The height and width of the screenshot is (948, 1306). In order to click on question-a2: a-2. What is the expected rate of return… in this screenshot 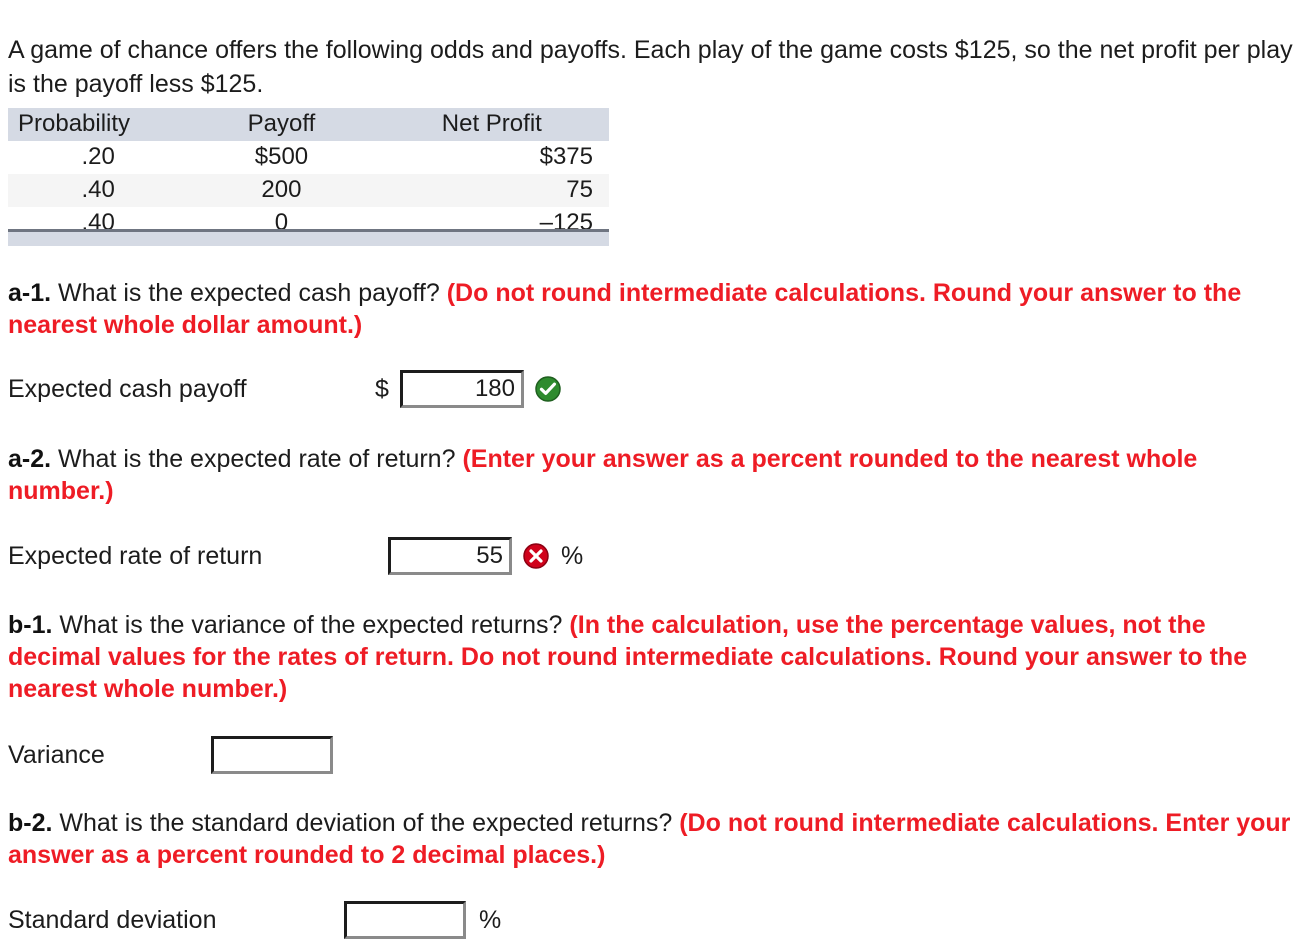, I will do `click(654, 475)`.